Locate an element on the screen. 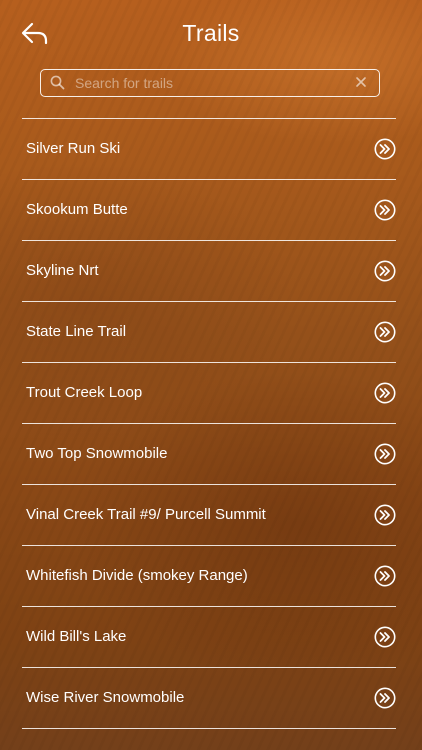 This screenshot has width=422, height=750. trail-name: Two Top Snowmobile is located at coordinates (97, 453).